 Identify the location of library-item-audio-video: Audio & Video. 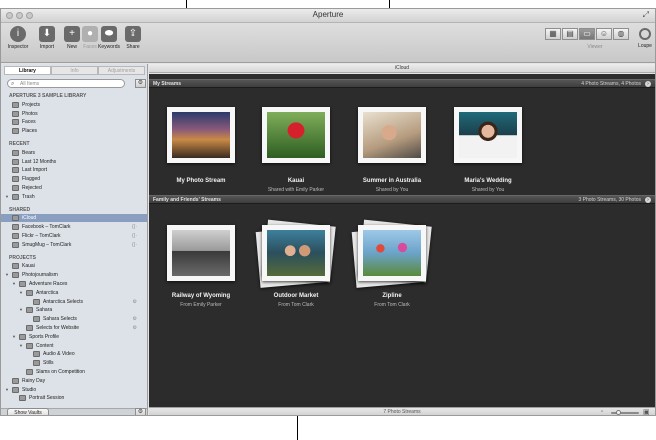
(74, 354).